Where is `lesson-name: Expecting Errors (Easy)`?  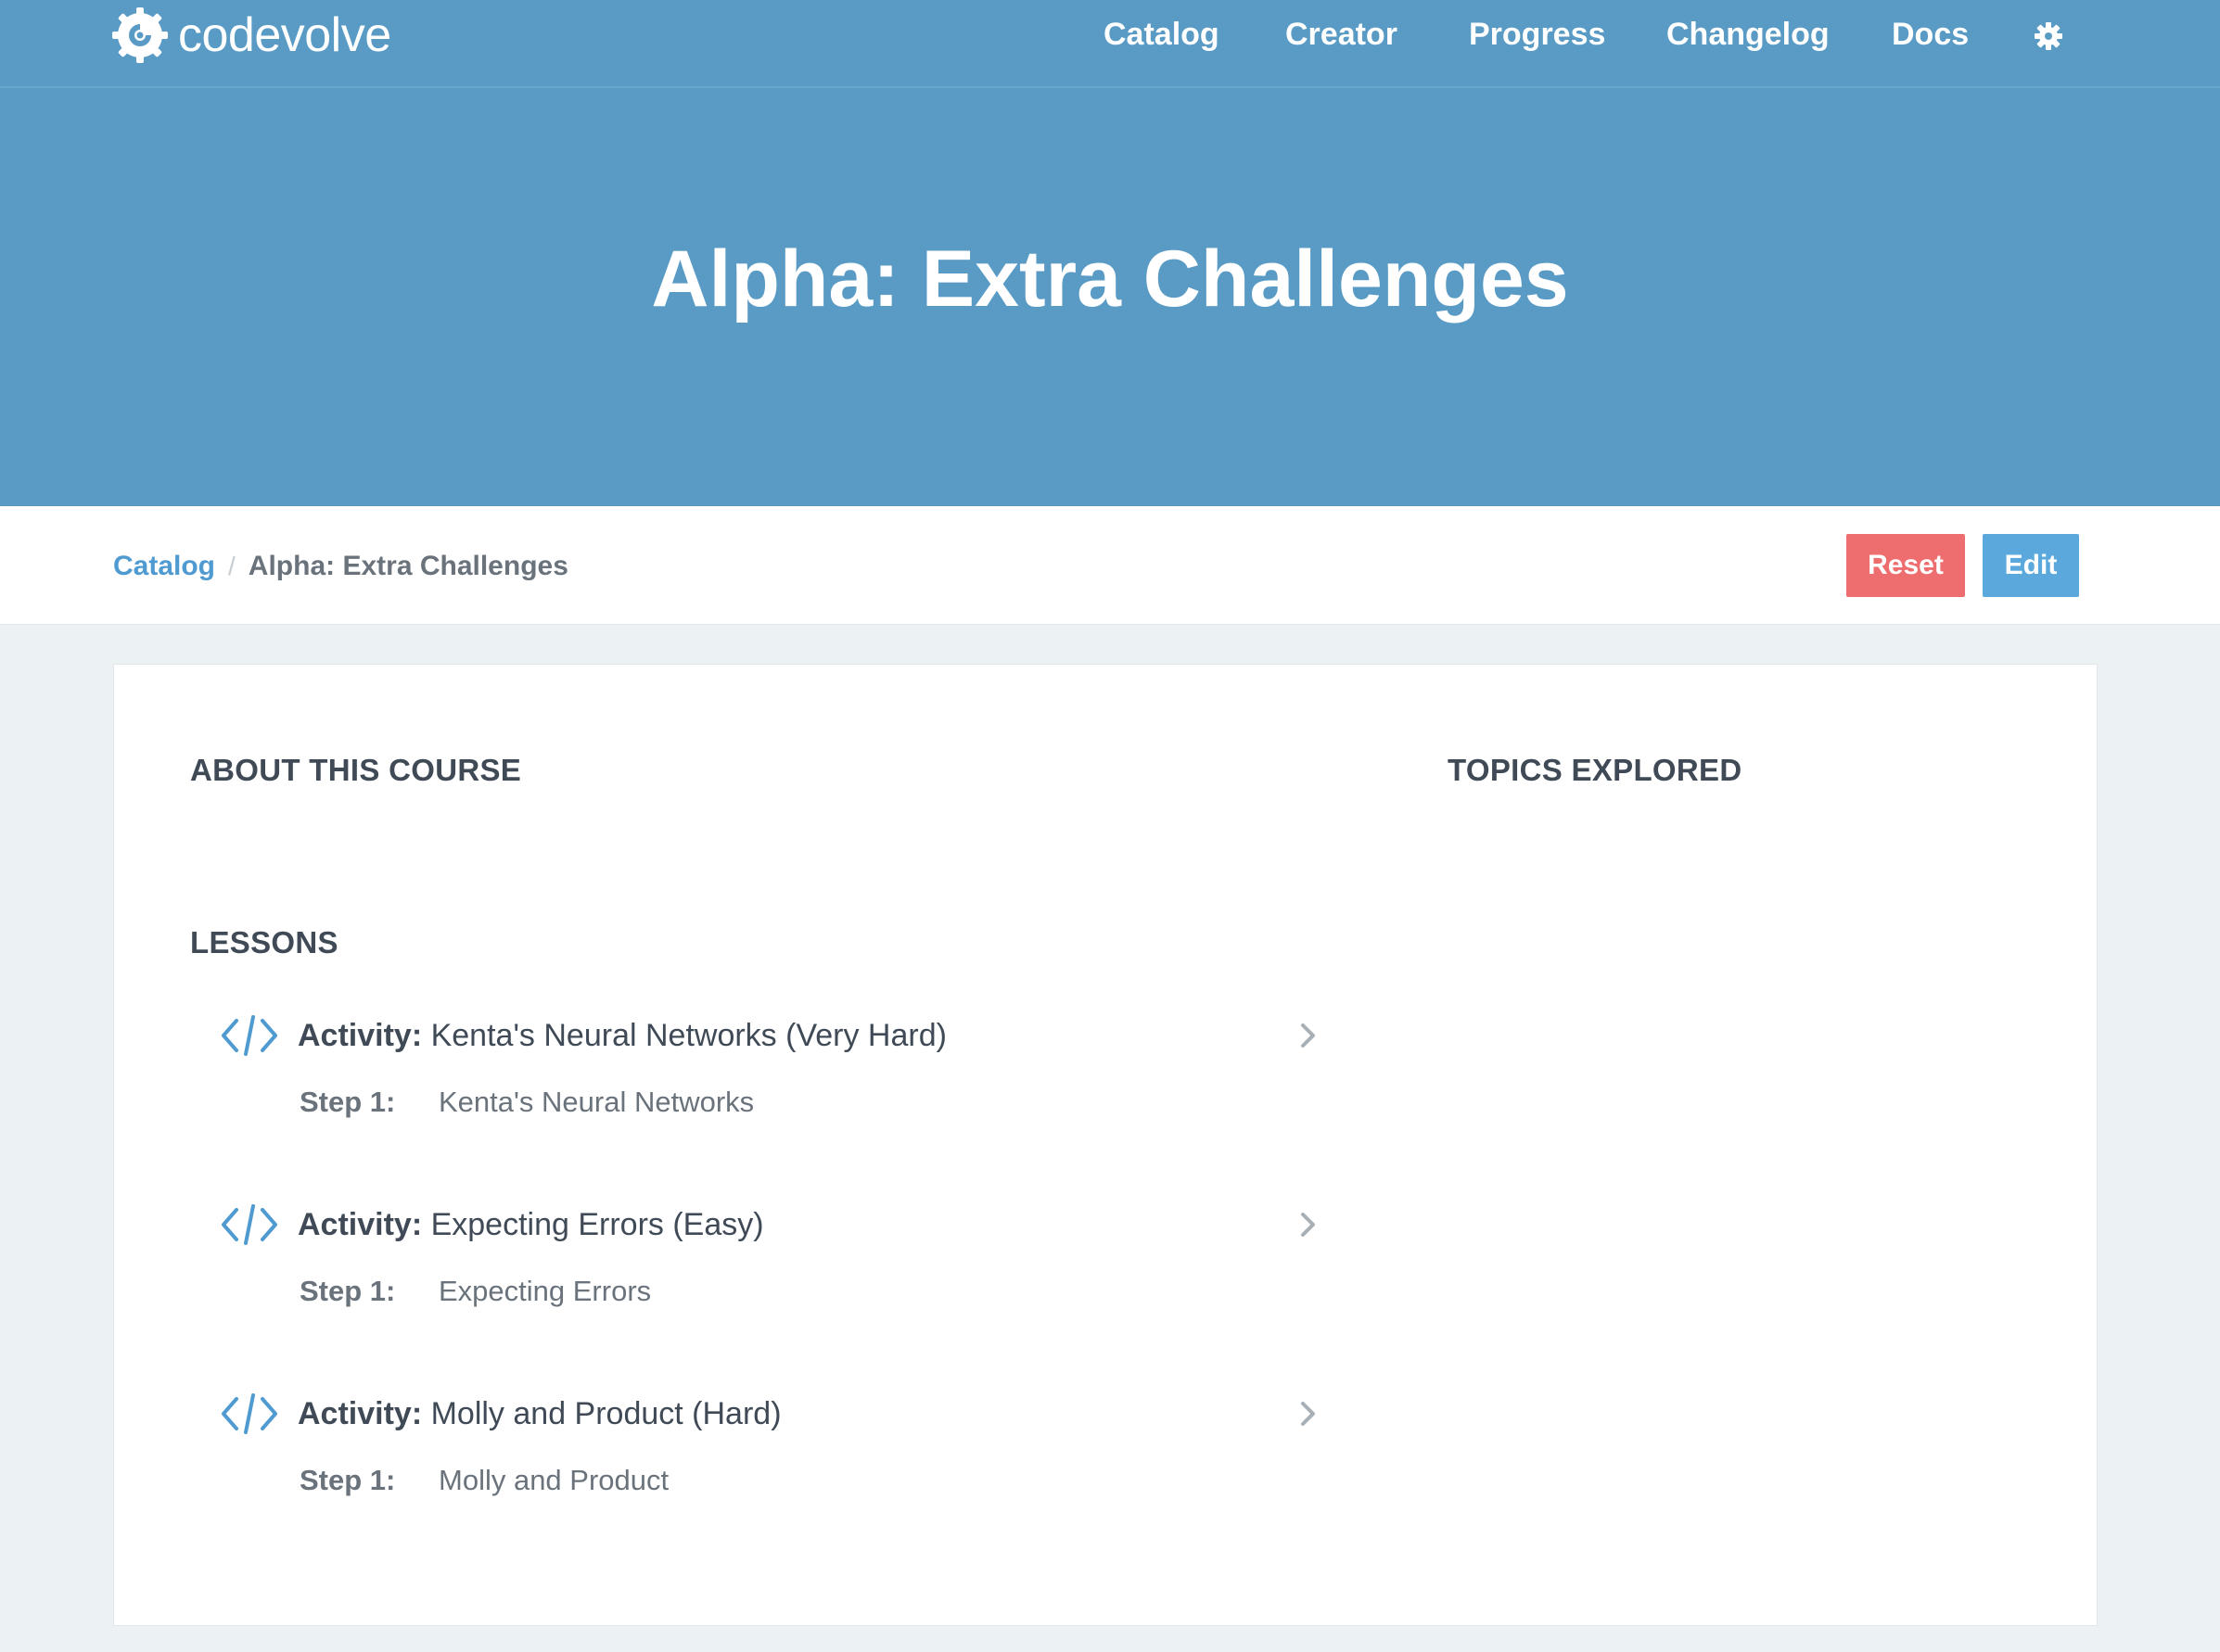
lesson-name: Expecting Errors (Easy) is located at coordinates (597, 1224).